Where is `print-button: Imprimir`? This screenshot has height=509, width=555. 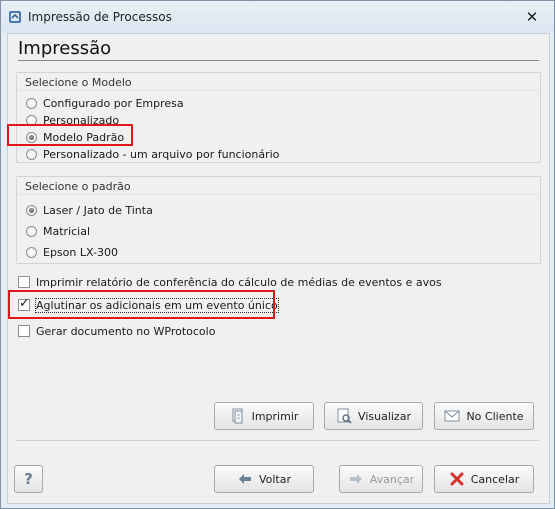
print-button: Imprimir is located at coordinates (264, 416).